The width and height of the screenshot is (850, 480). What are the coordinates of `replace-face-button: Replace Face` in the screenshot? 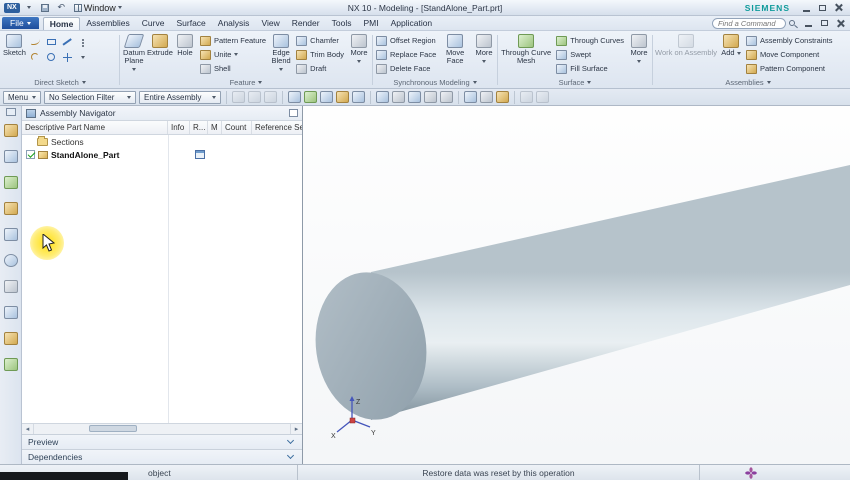 It's located at (406, 54).